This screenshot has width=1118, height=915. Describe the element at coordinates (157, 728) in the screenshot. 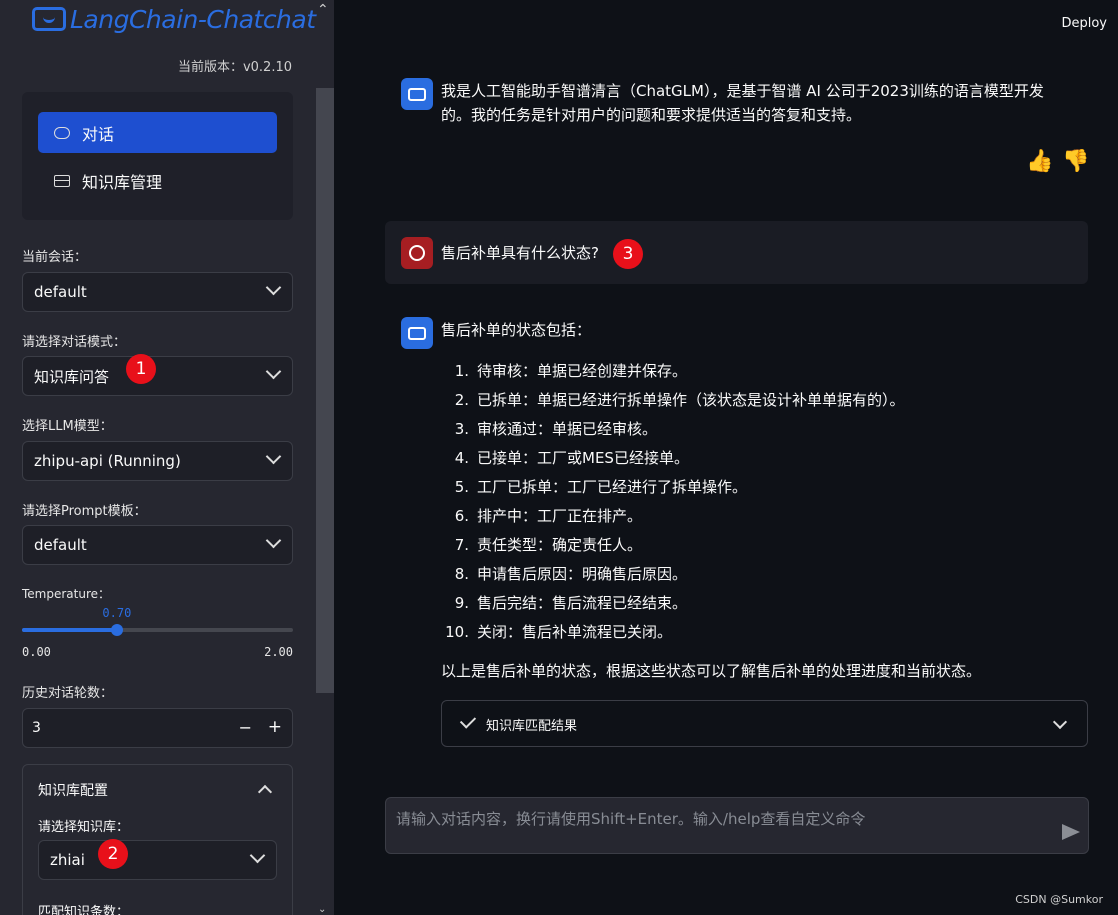

I see `history-stepper: 3 − +` at that location.